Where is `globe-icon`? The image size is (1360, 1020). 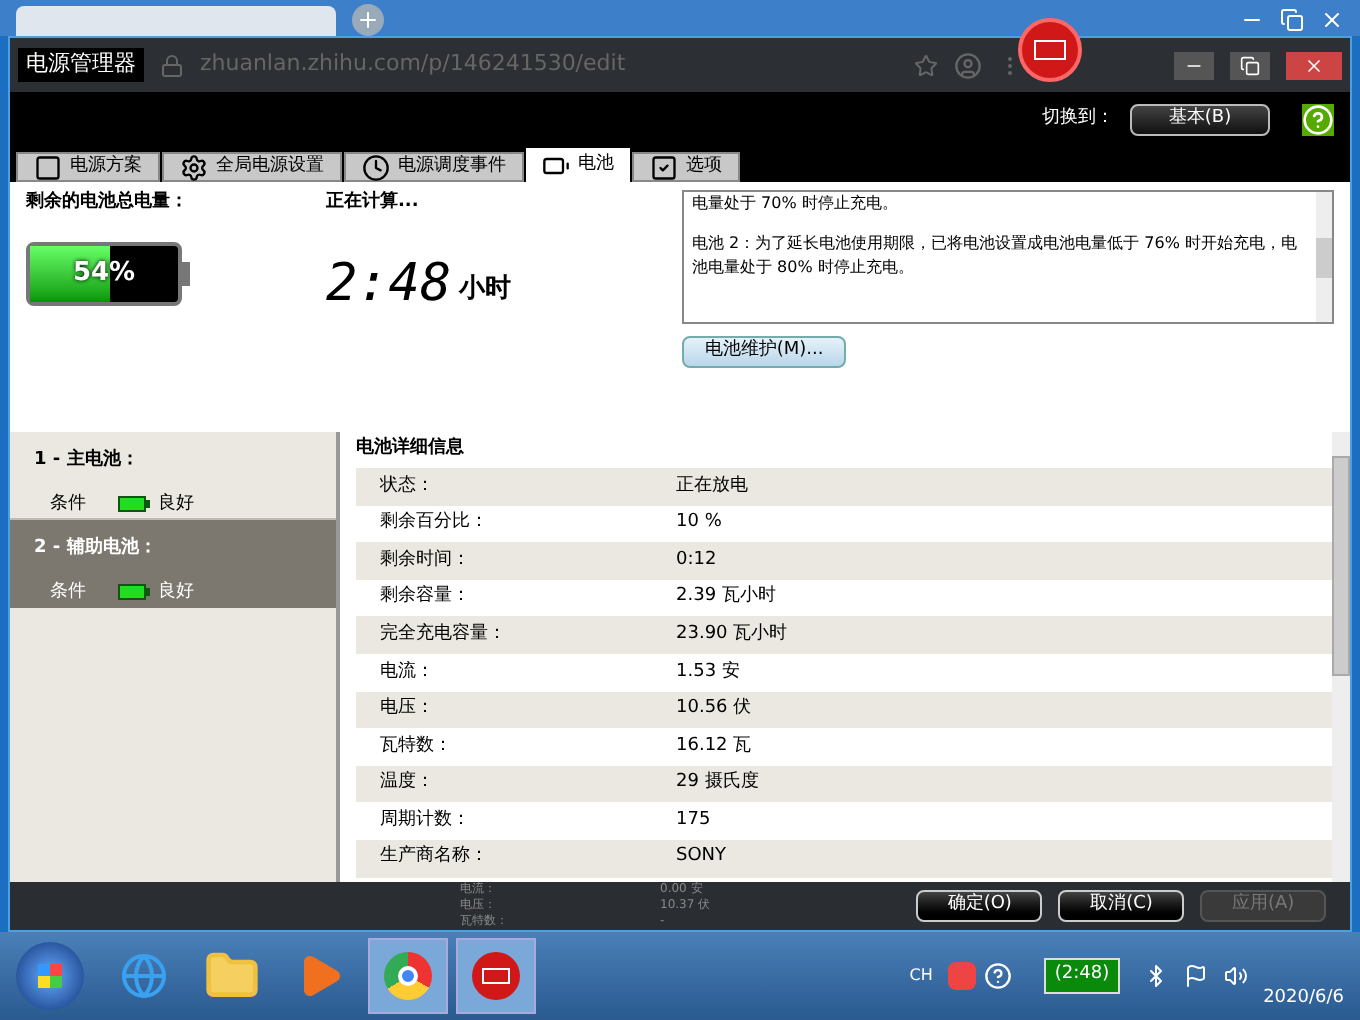 globe-icon is located at coordinates (144, 976).